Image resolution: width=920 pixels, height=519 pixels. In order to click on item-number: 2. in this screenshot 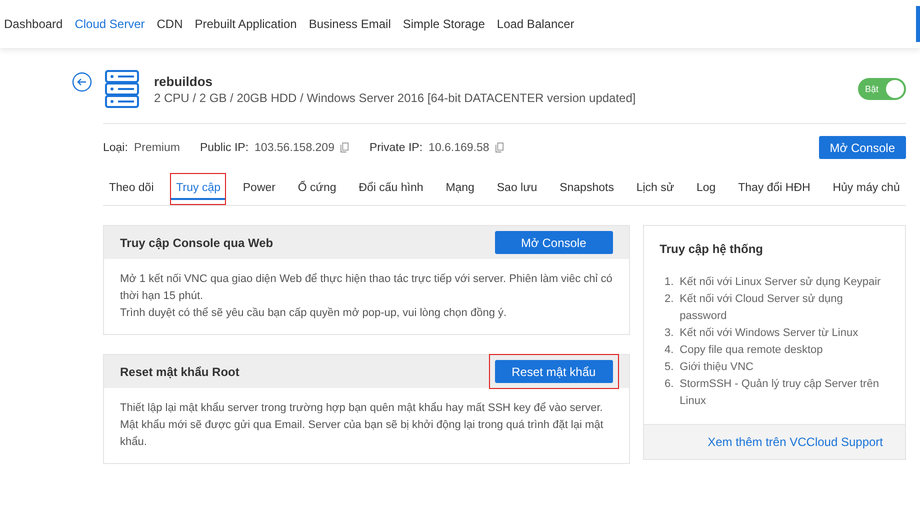, I will do `click(668, 299)`.